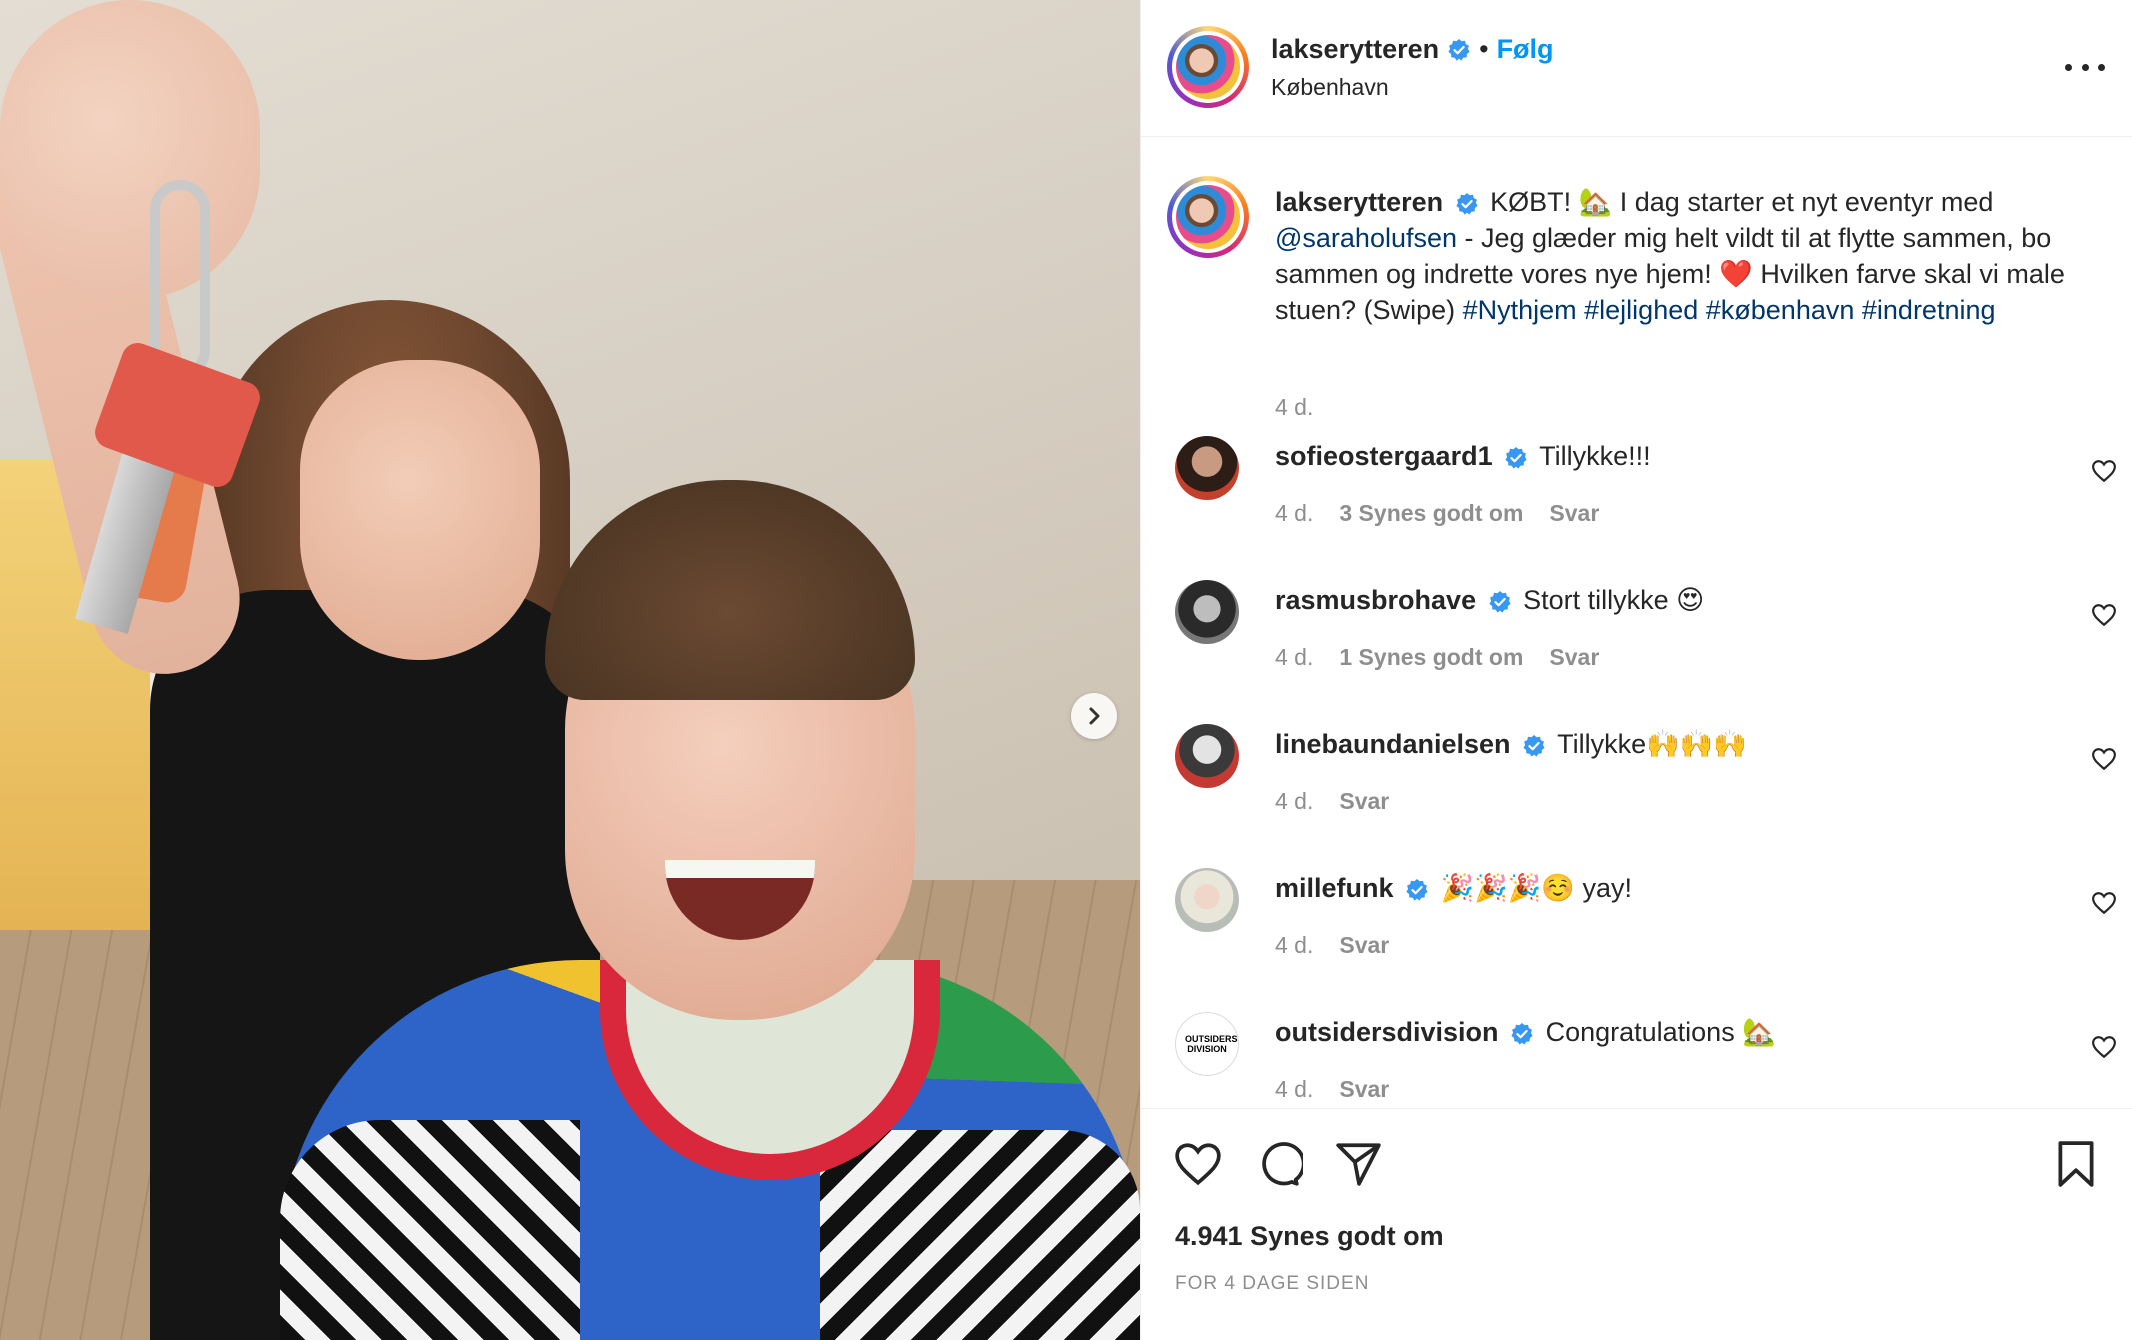  What do you see at coordinates (1294, 407) in the screenshot?
I see `caption-time: 4 d.` at bounding box center [1294, 407].